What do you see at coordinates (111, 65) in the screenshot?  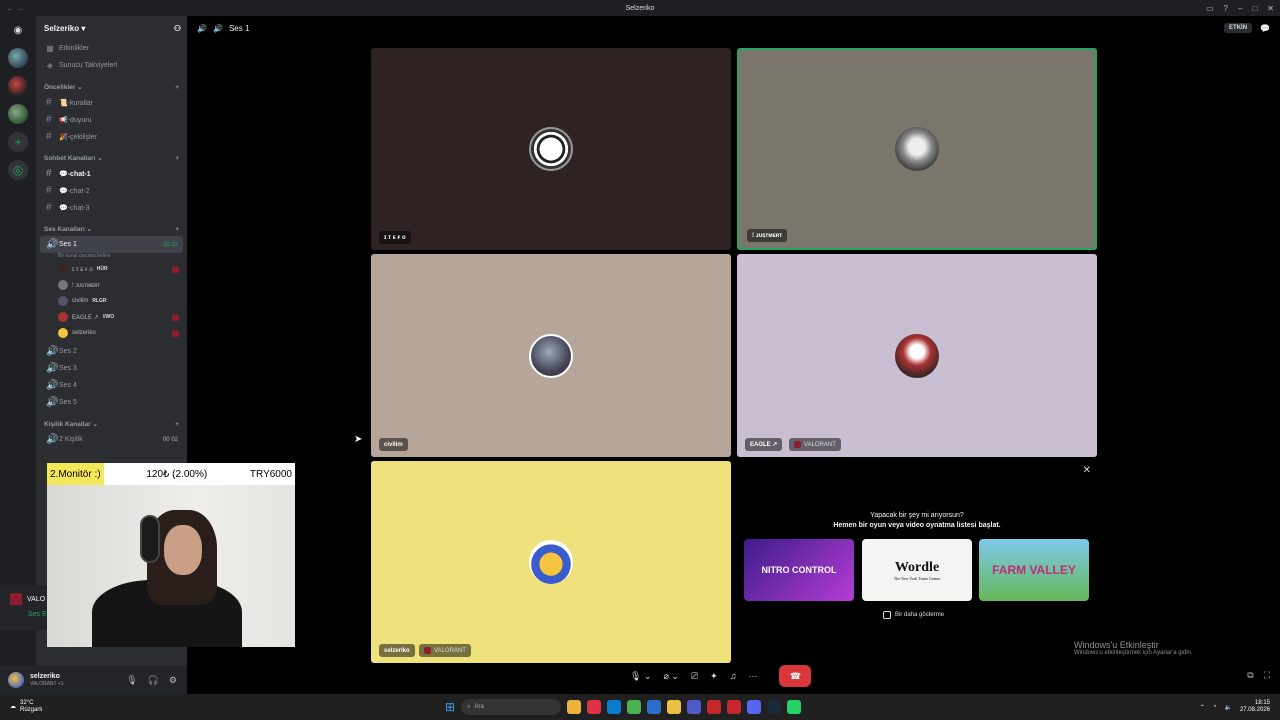 I see `boosts-item: ◈ Sunucu Takviyeleri` at bounding box center [111, 65].